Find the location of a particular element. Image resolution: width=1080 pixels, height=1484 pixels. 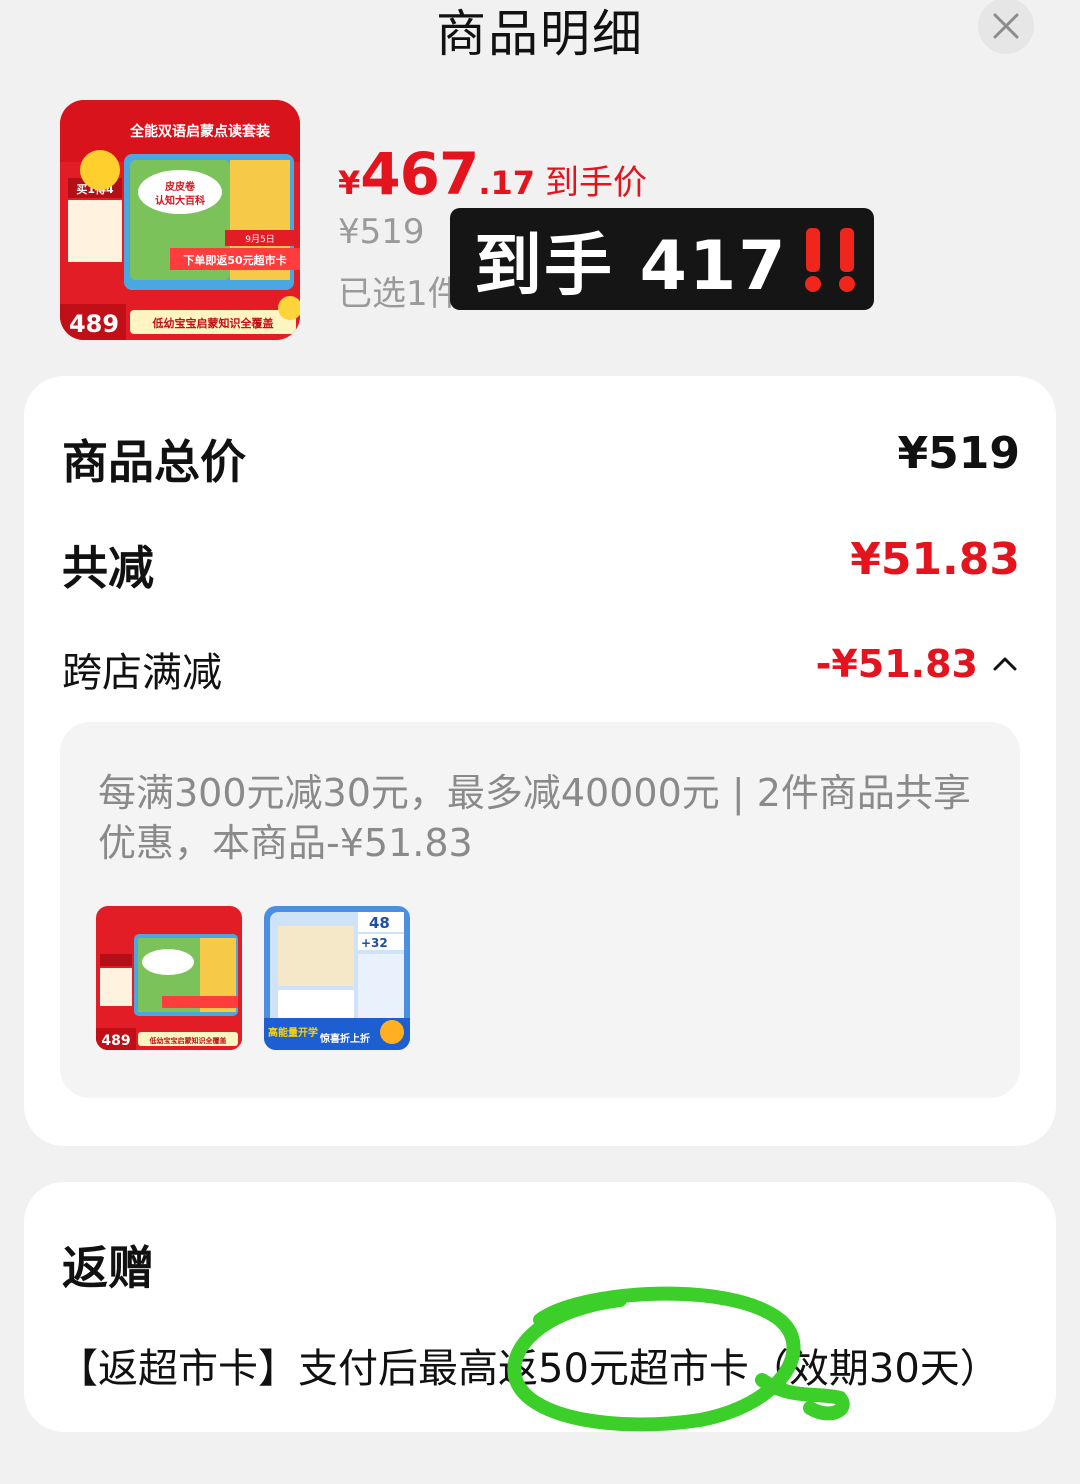

double-exclamation-icon is located at coordinates (829, 260).